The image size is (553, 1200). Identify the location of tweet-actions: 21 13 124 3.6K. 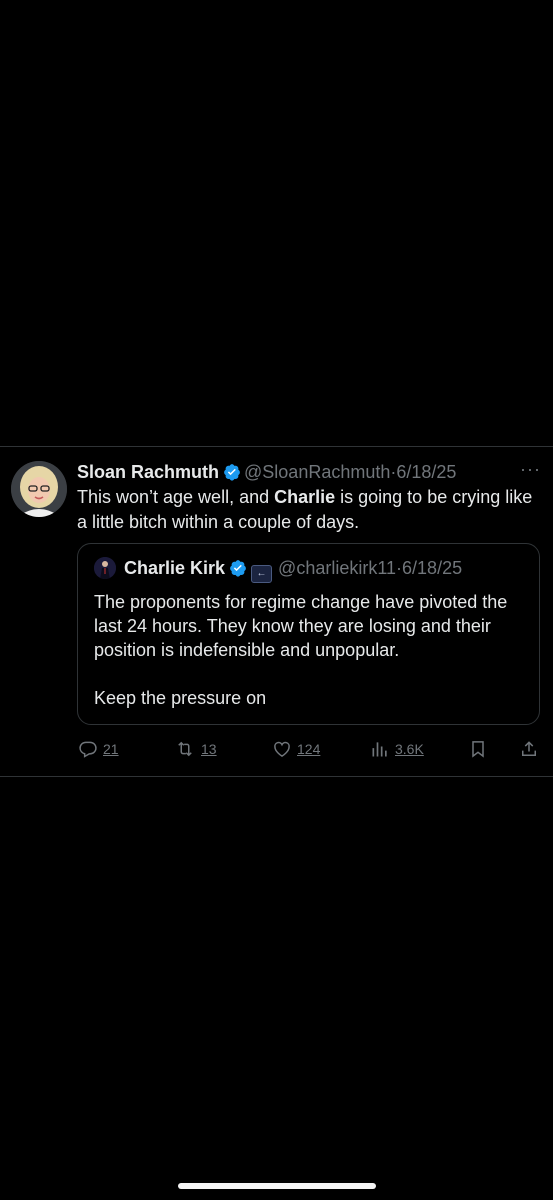
(309, 749).